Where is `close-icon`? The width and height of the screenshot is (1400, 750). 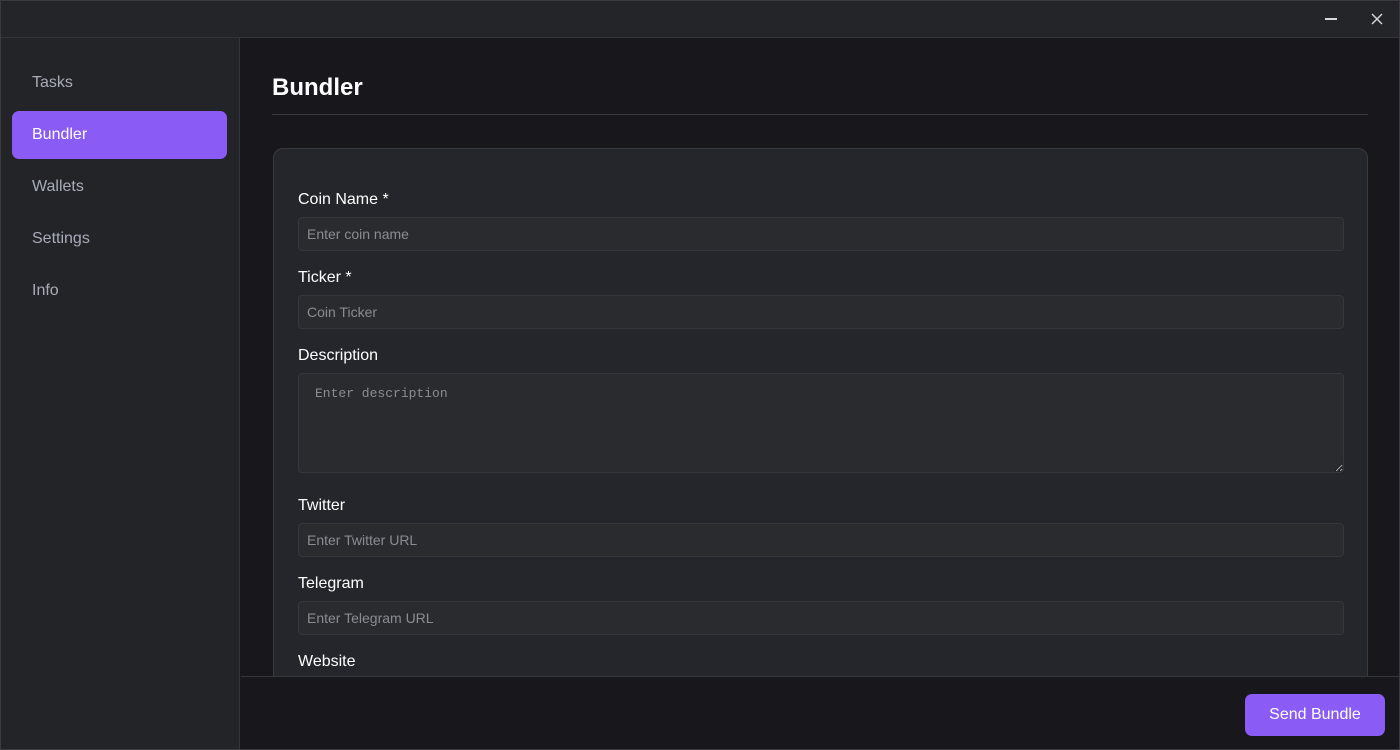 close-icon is located at coordinates (1377, 19).